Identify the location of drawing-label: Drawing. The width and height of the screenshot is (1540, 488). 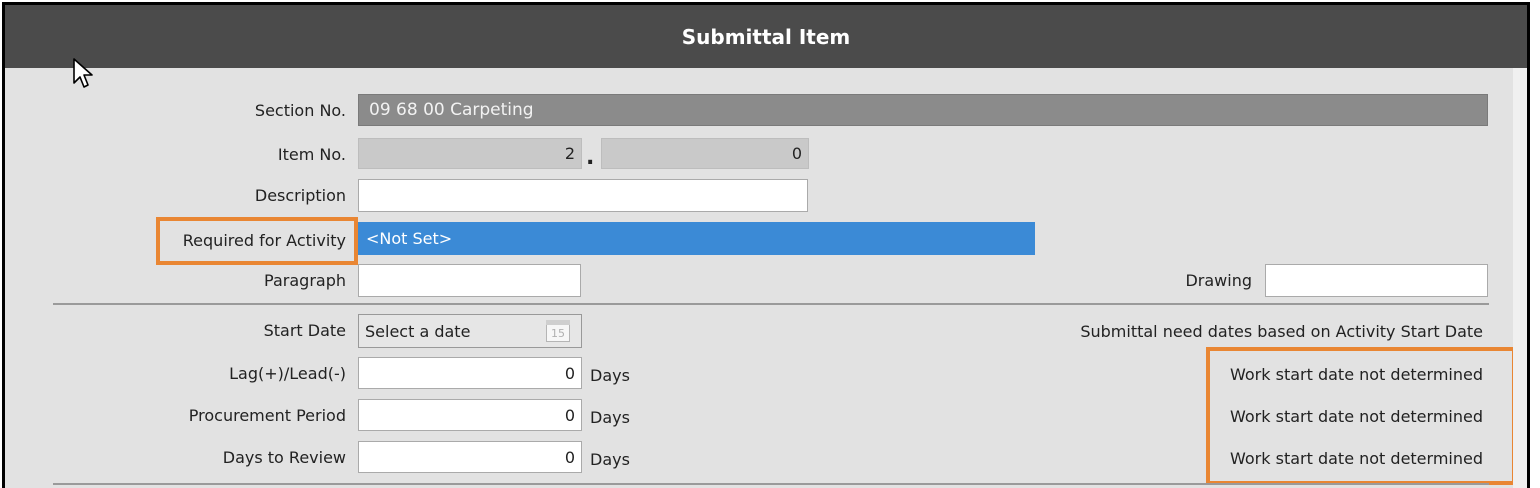
(1218, 280).